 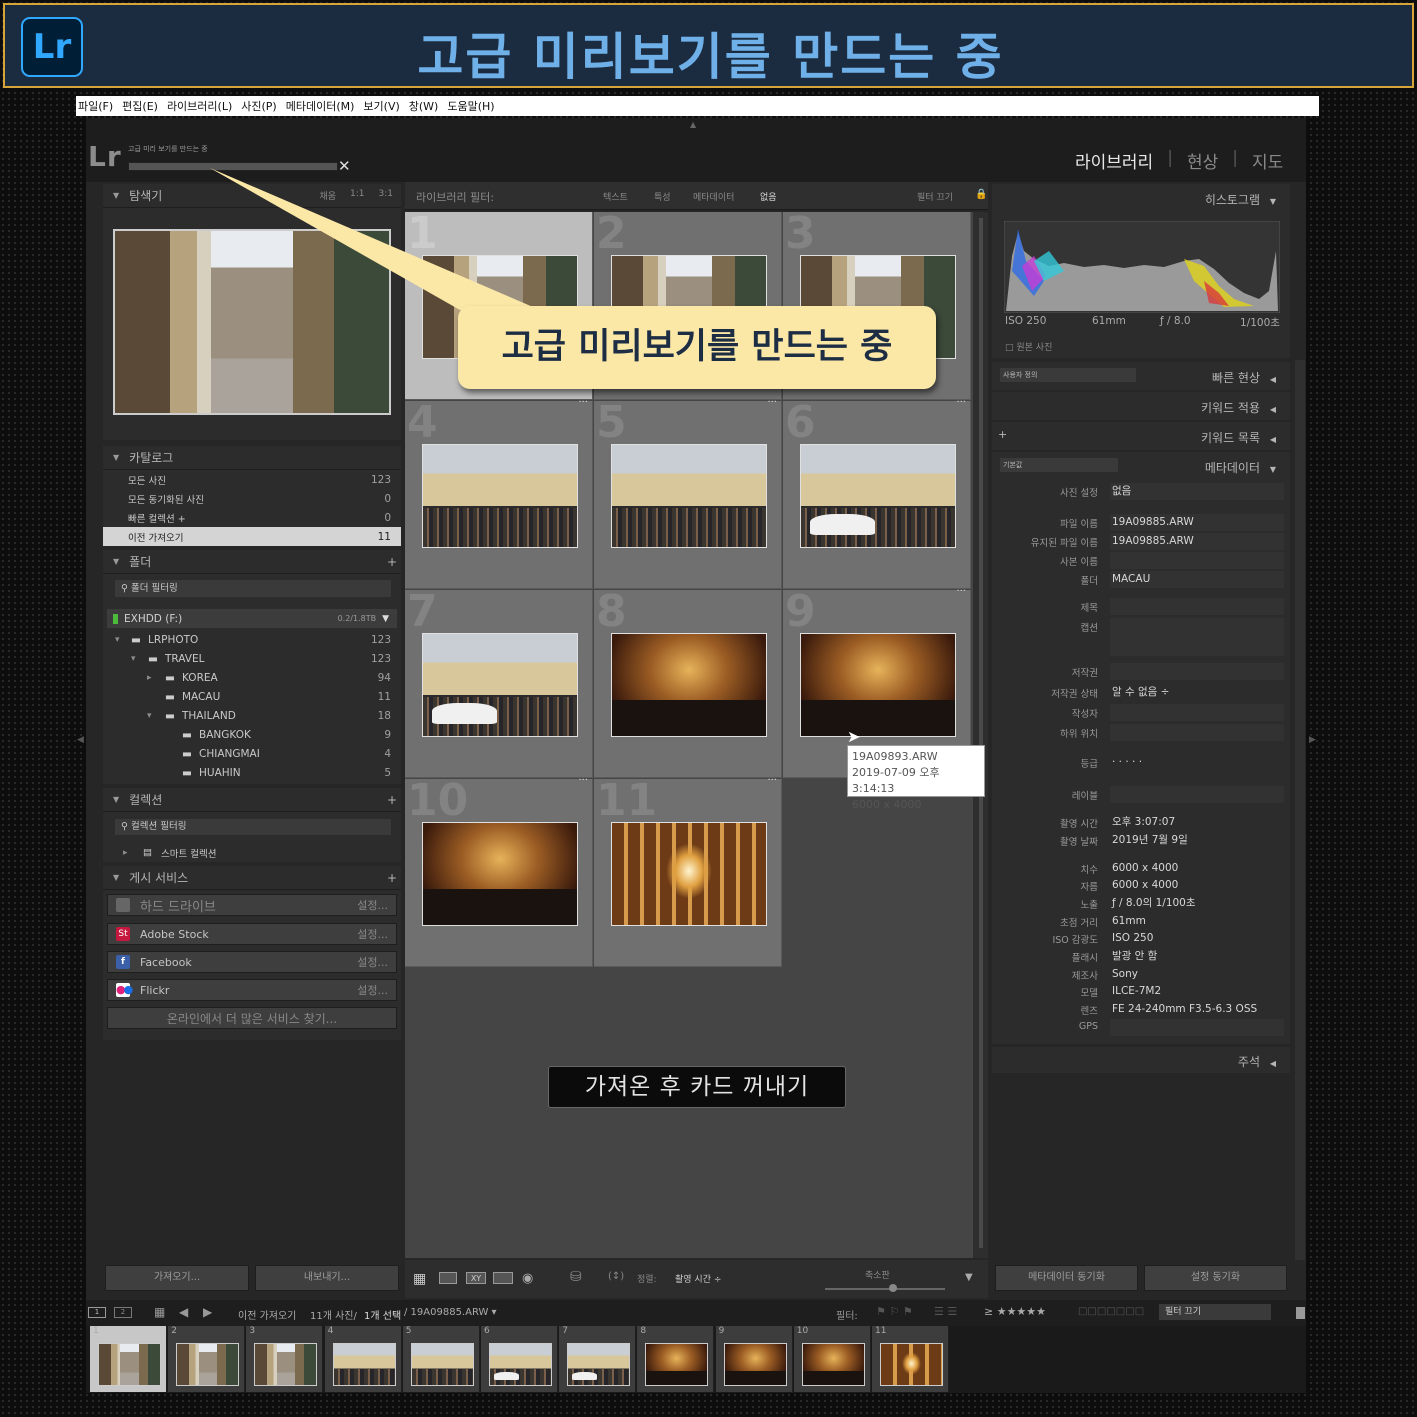 What do you see at coordinates (688, 682) in the screenshot?
I see `grid-cell: 8` at bounding box center [688, 682].